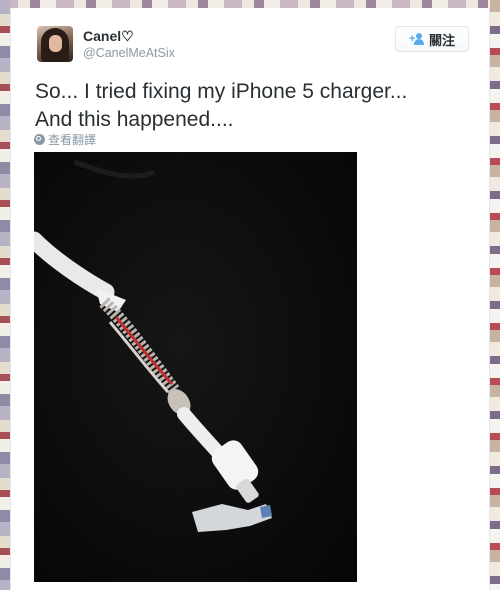 The image size is (500, 590). I want to click on cable-sheath, so click(74, 266).